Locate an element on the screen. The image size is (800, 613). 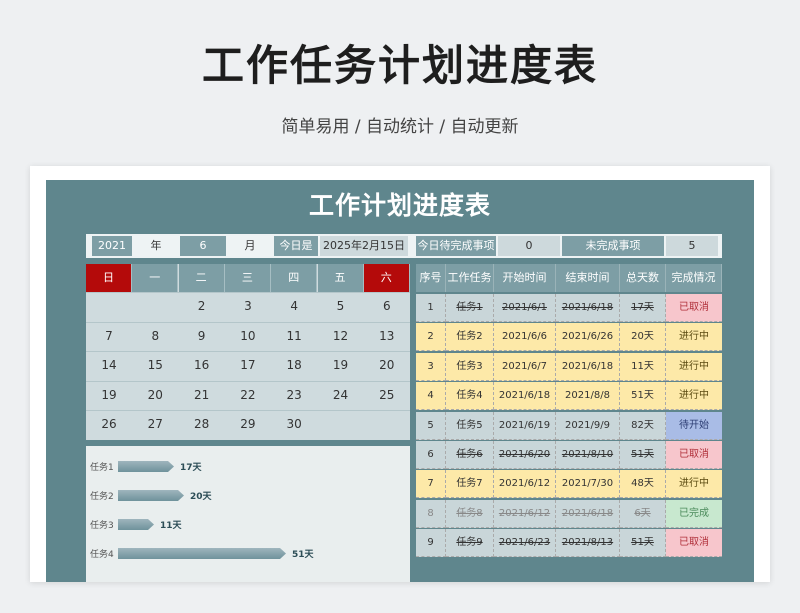
calendar-day: 25 is located at coordinates (387, 395).